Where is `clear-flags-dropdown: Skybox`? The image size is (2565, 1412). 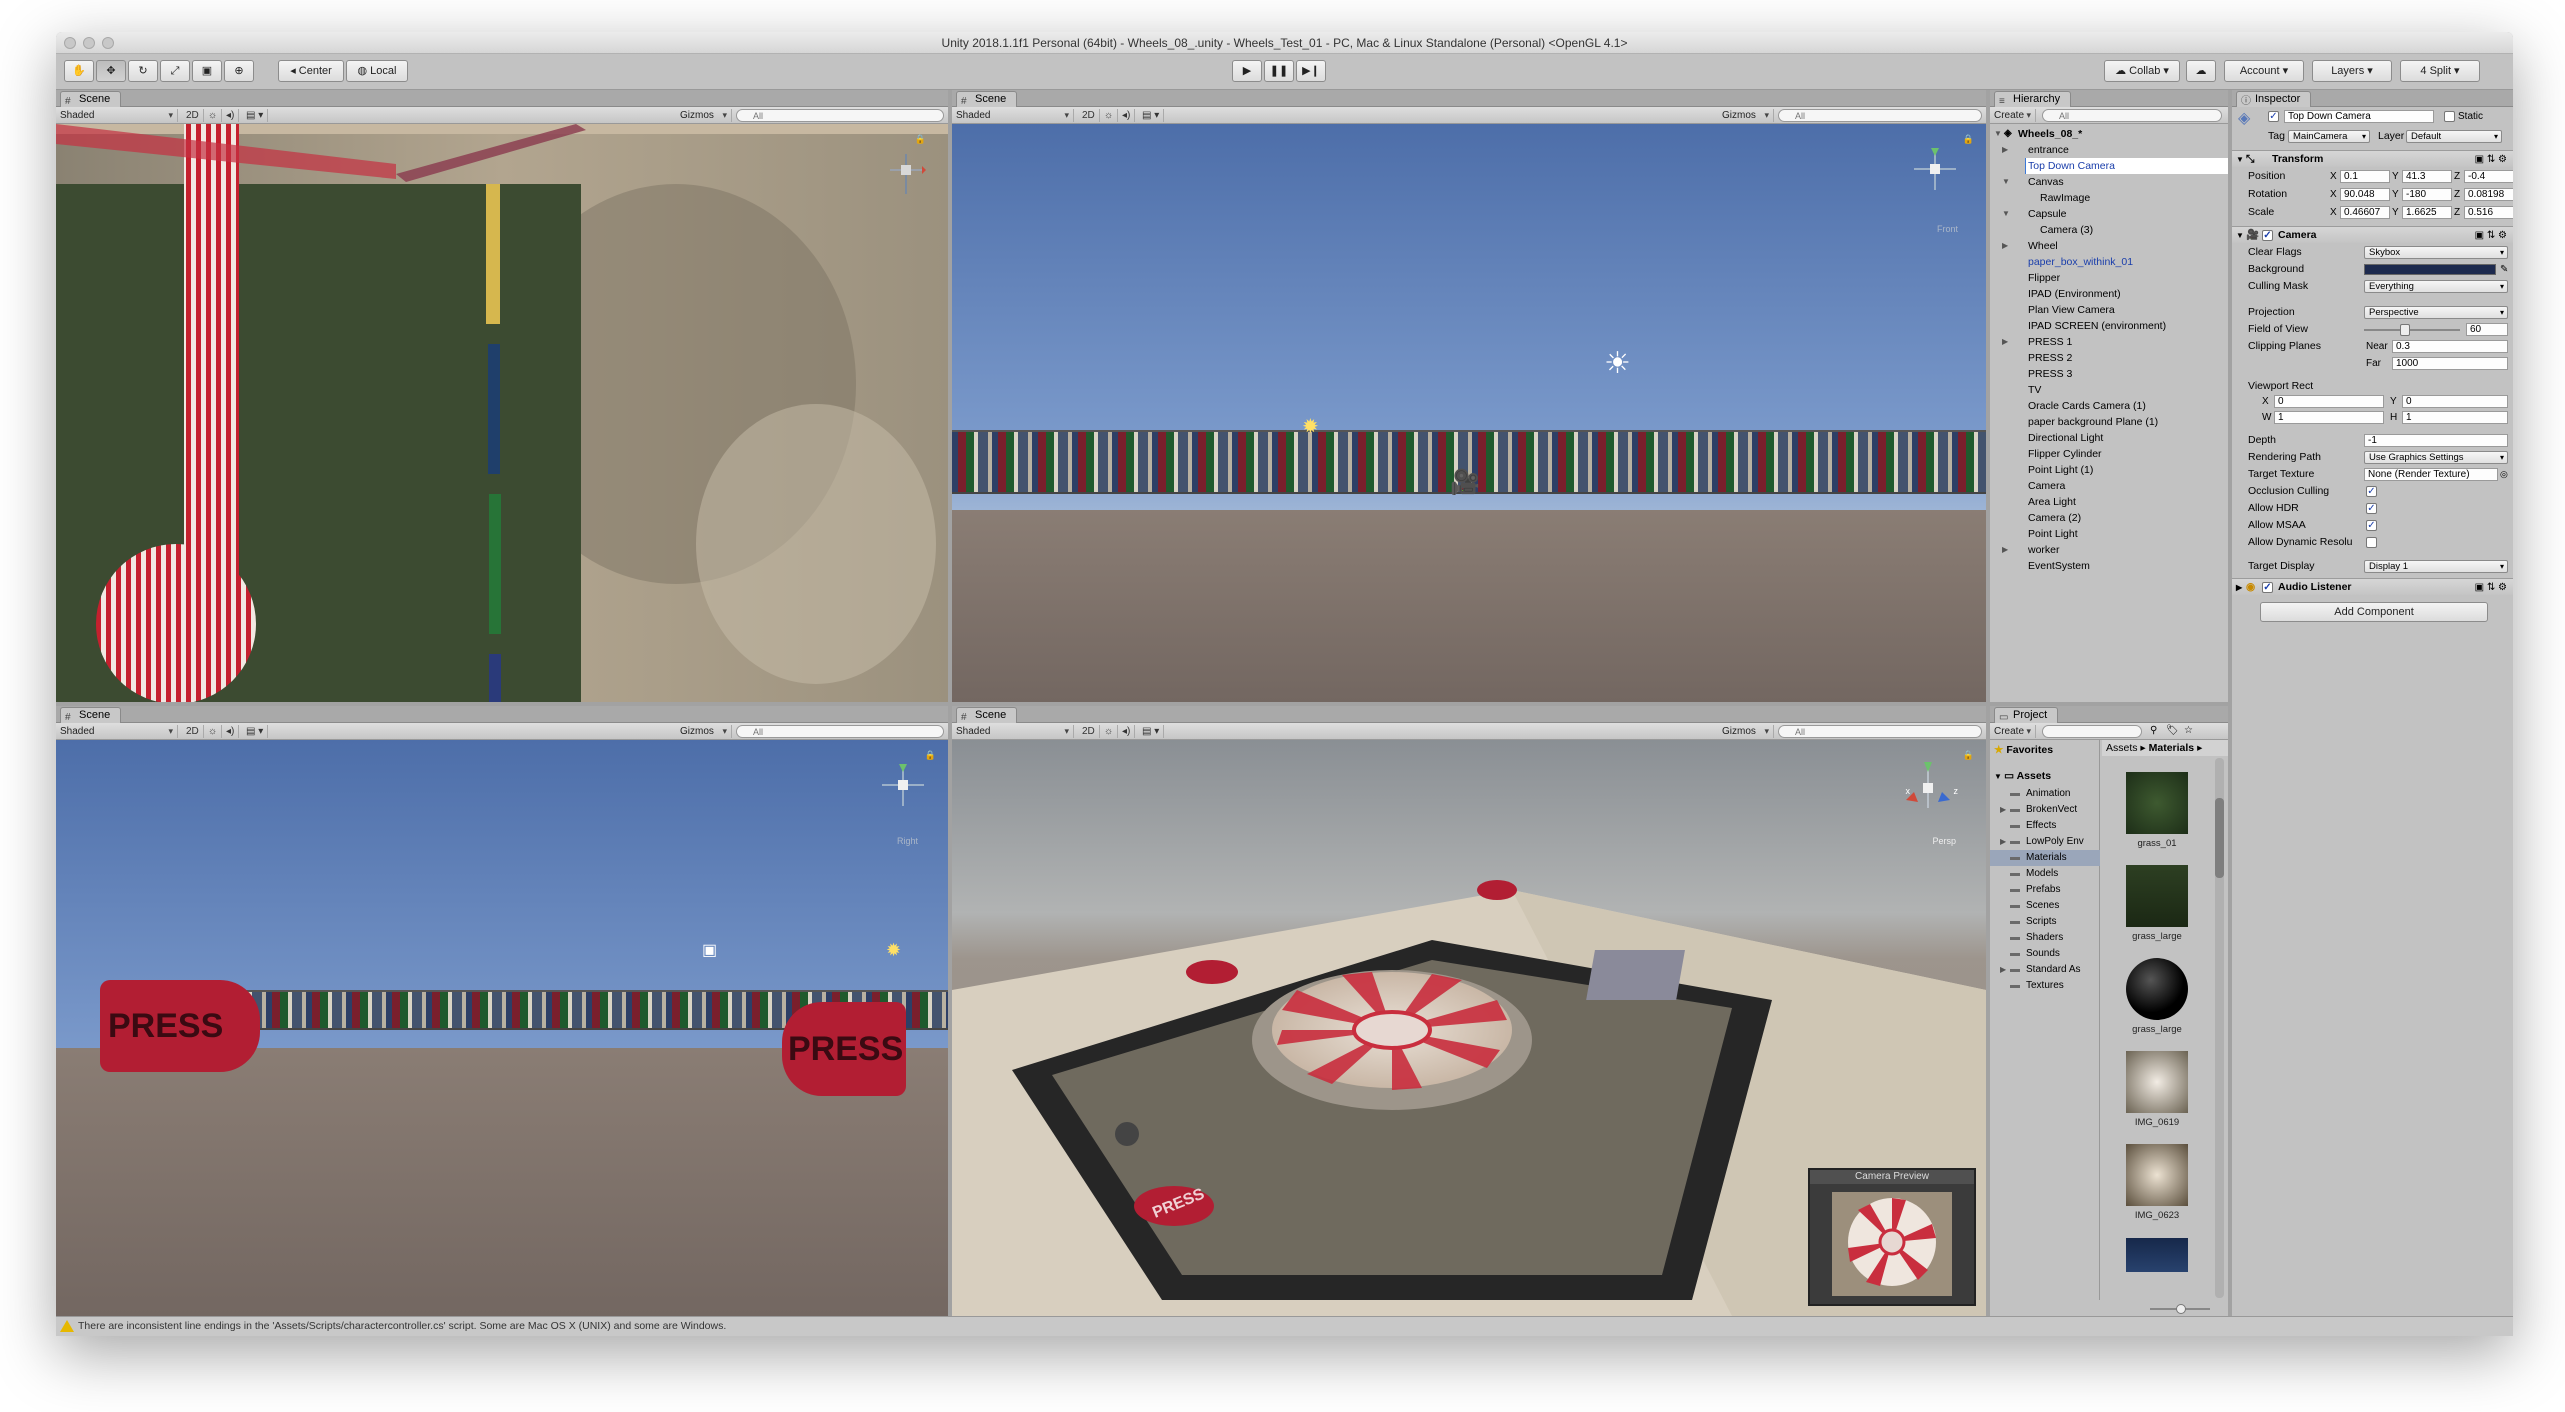
clear-flags-dropdown: Skybox is located at coordinates (2436, 252).